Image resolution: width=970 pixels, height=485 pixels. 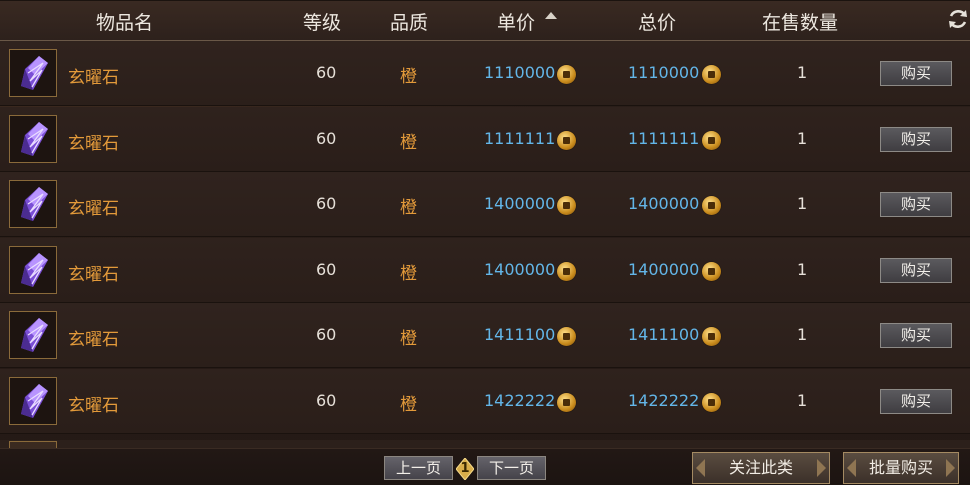 I want to click on unit-price: 1422222, so click(x=520, y=400).